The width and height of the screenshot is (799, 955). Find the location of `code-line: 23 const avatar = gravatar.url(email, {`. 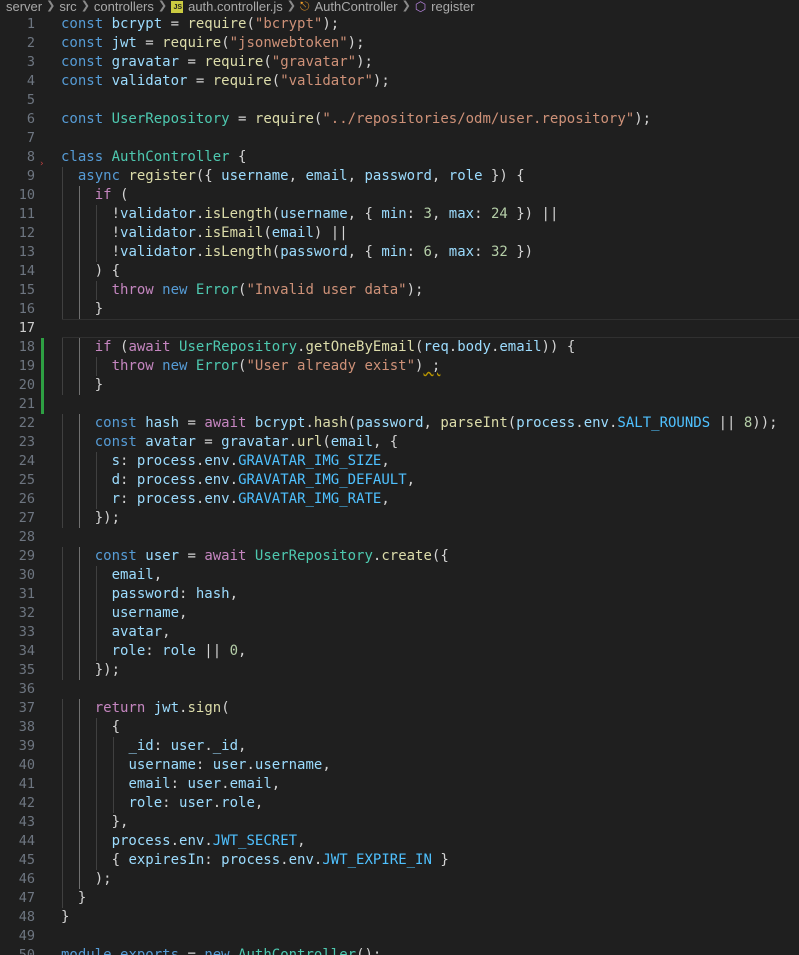

code-line: 23 const avatar = gravatar.url(email, { is located at coordinates (399, 442).